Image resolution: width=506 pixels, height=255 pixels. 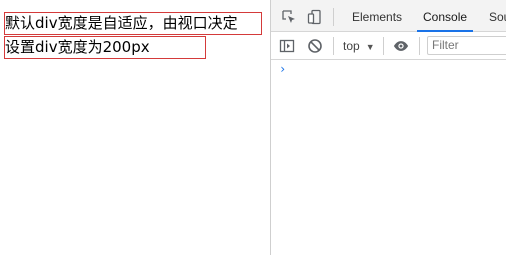 What do you see at coordinates (289, 17) in the screenshot?
I see `inspect-element-icon` at bounding box center [289, 17].